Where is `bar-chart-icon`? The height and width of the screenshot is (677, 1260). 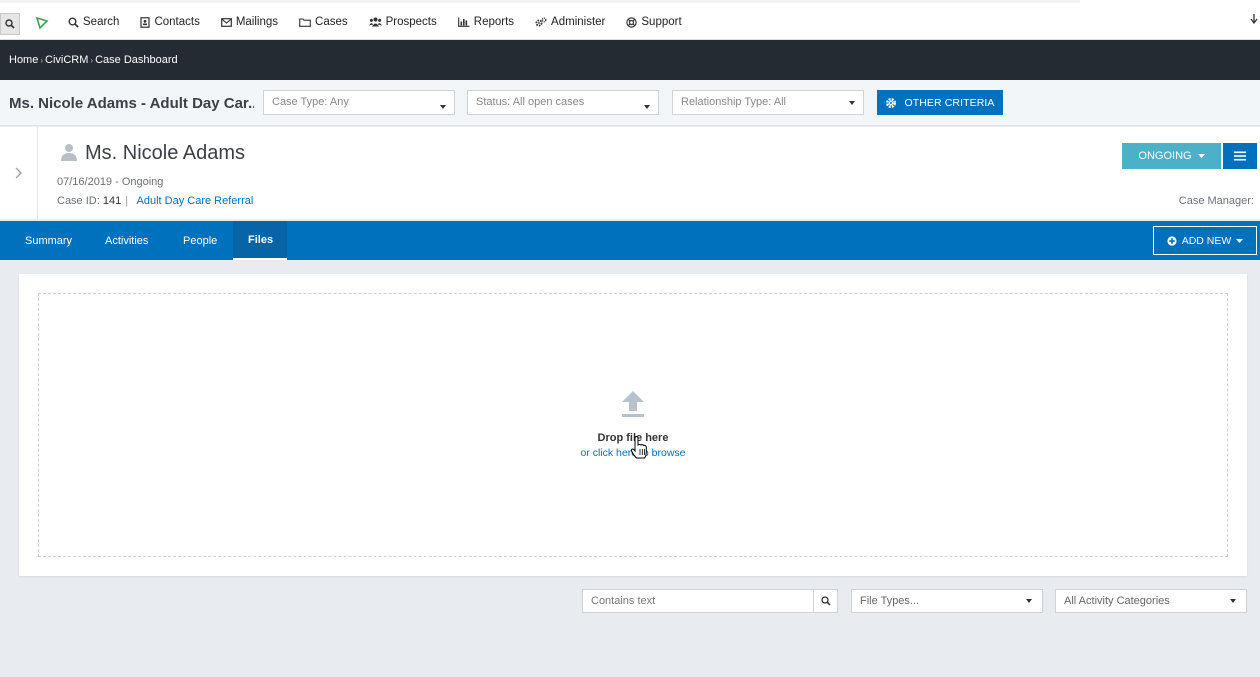
bar-chart-icon is located at coordinates (463, 22).